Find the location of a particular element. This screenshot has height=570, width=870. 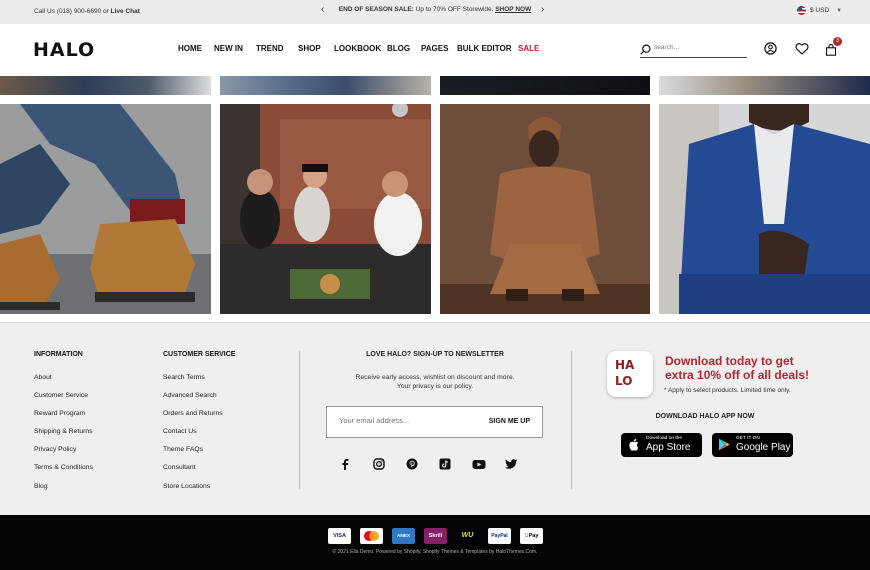

gallery-image-sweater is located at coordinates (545, 209).